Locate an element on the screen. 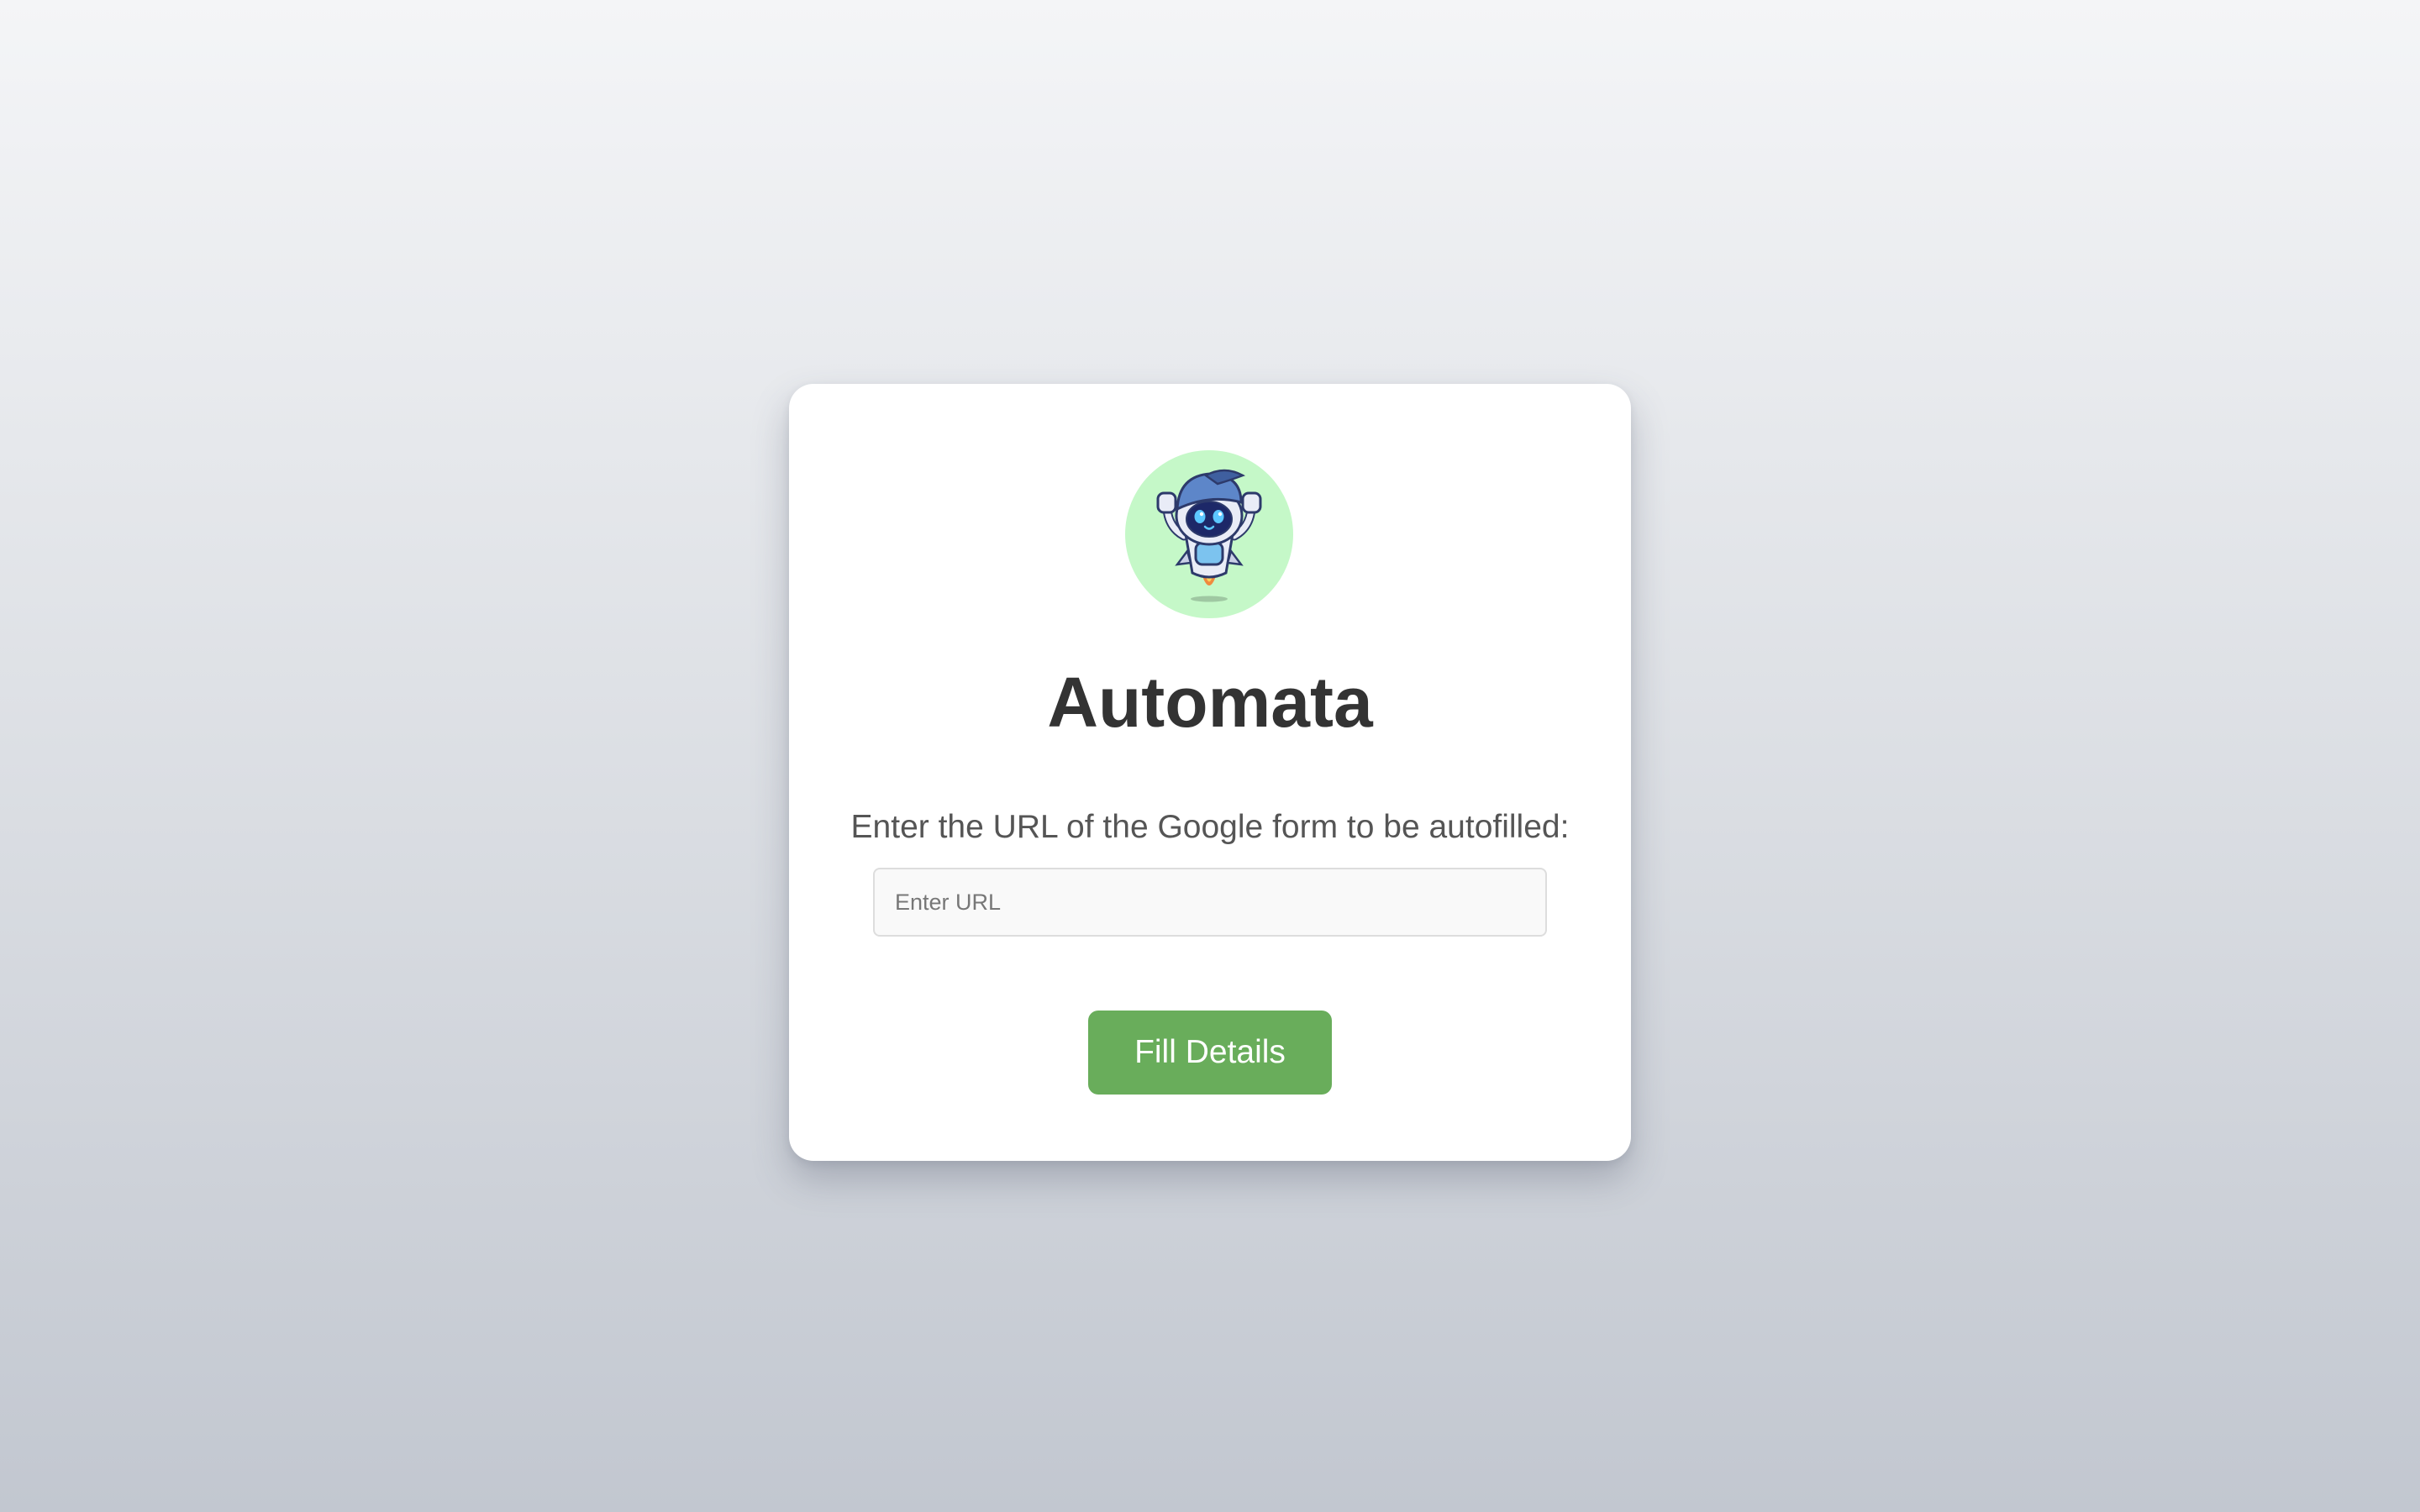  app-title: Automata is located at coordinates (1210, 702).